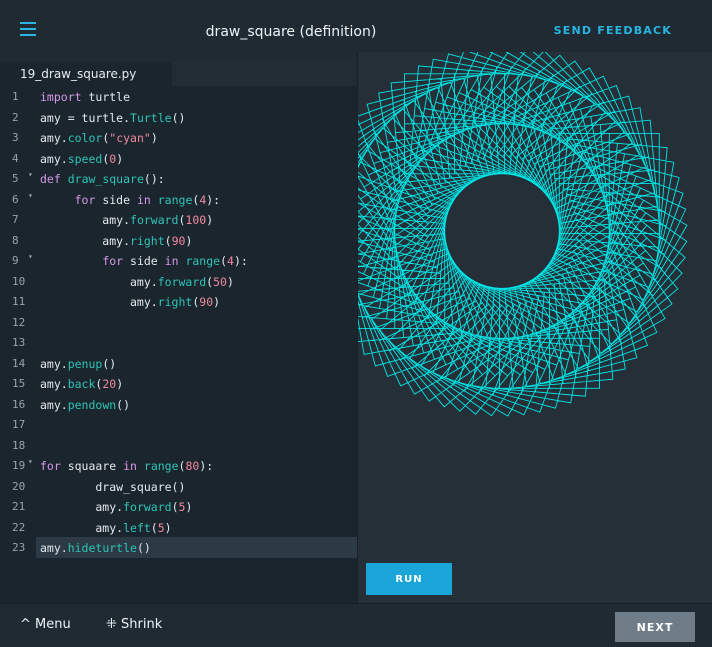 This screenshot has height=647, width=712. I want to click on code-line: 19 ▾ for squaare in range(80):, so click(178, 465).